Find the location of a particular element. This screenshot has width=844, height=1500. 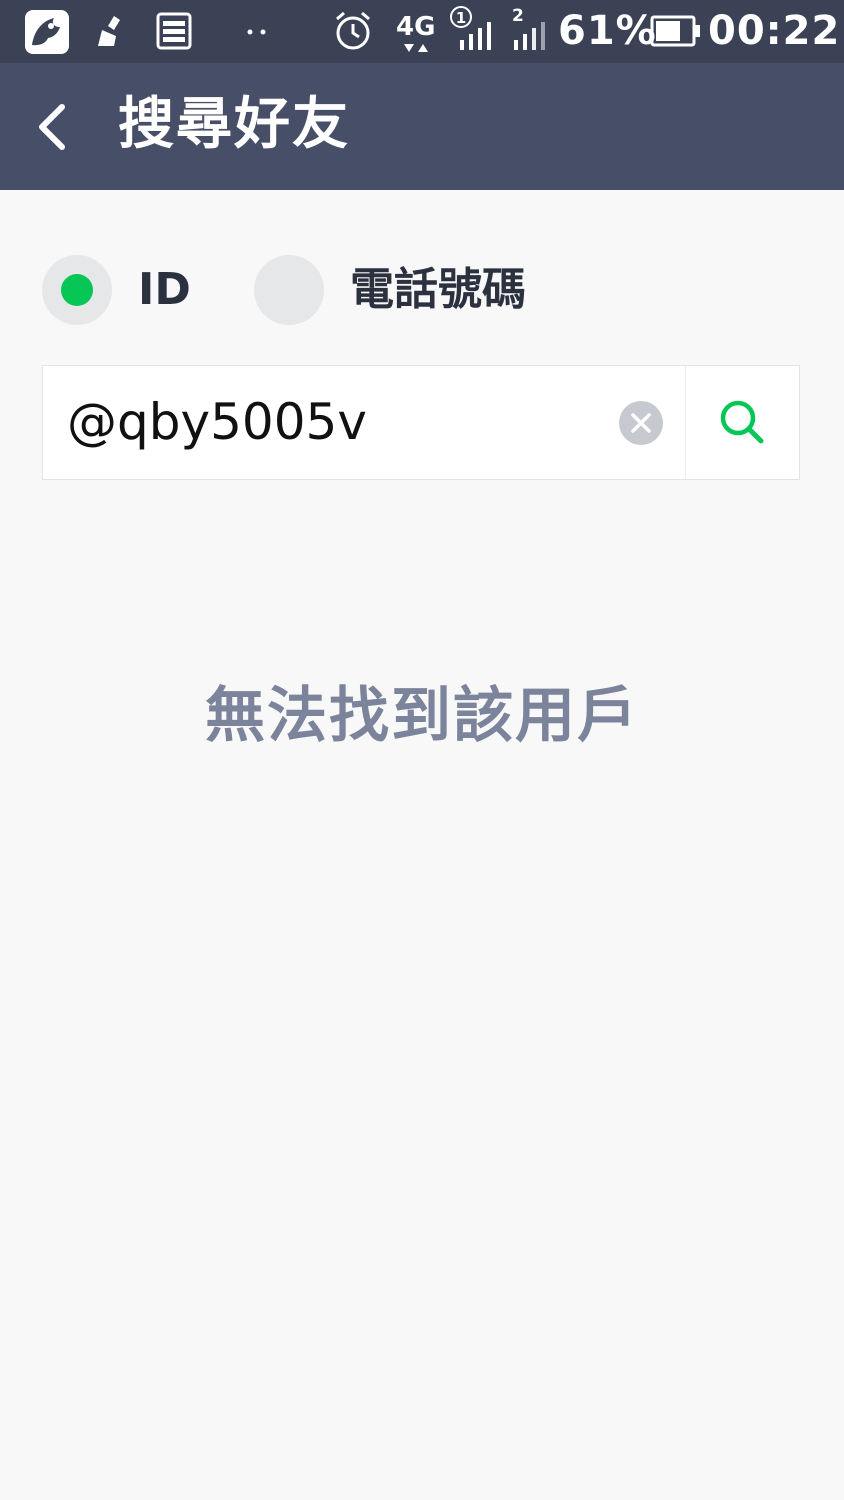

network-label: 4G is located at coordinates (416, 27).